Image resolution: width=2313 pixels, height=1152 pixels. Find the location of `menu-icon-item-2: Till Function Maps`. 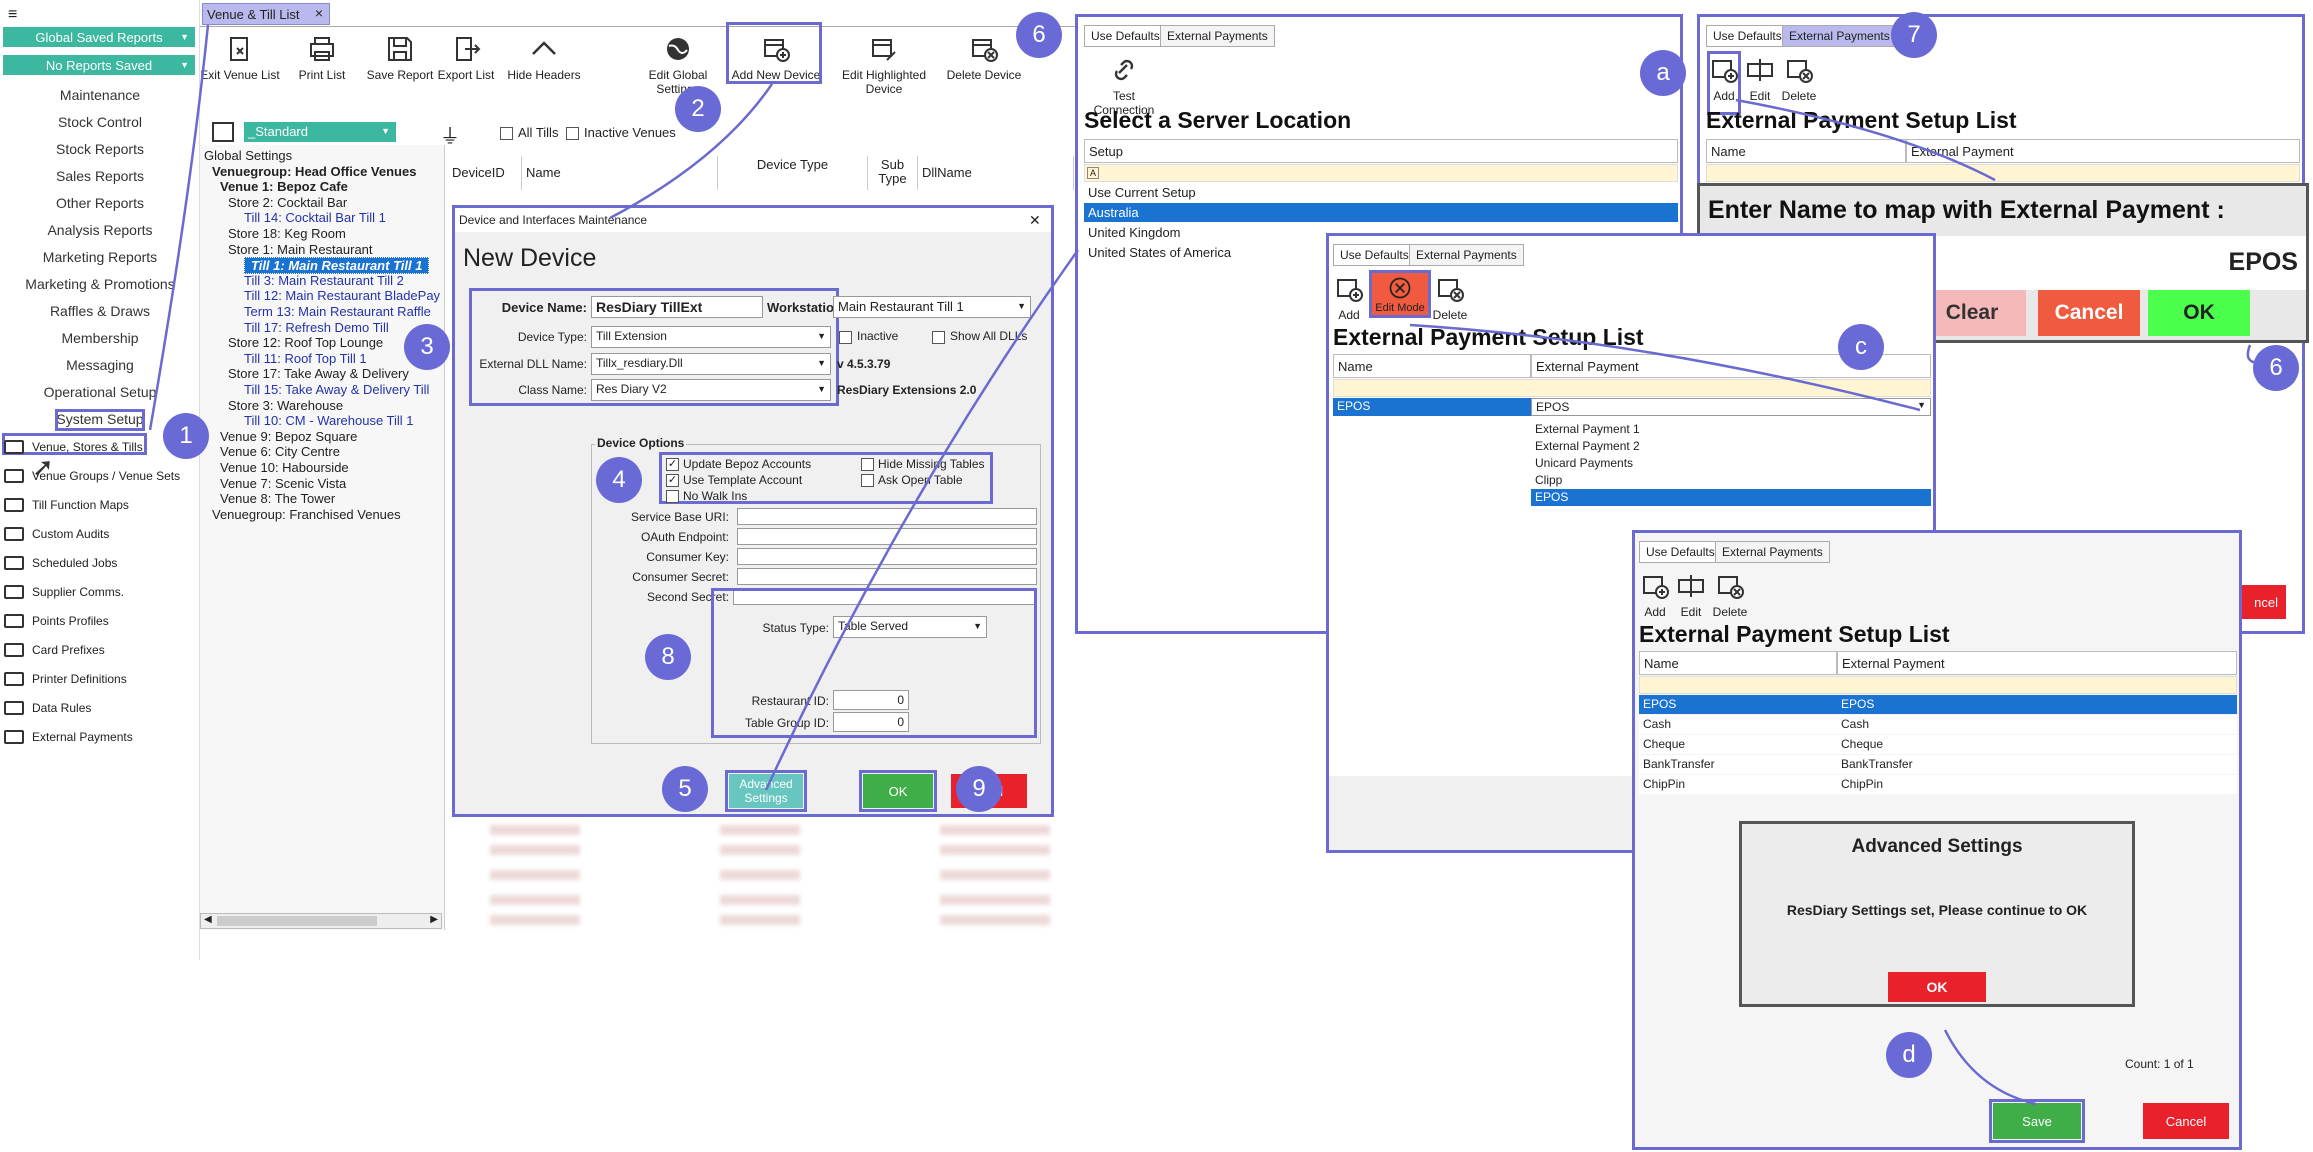

menu-icon-item-2: Till Function Maps is located at coordinates (100, 507).